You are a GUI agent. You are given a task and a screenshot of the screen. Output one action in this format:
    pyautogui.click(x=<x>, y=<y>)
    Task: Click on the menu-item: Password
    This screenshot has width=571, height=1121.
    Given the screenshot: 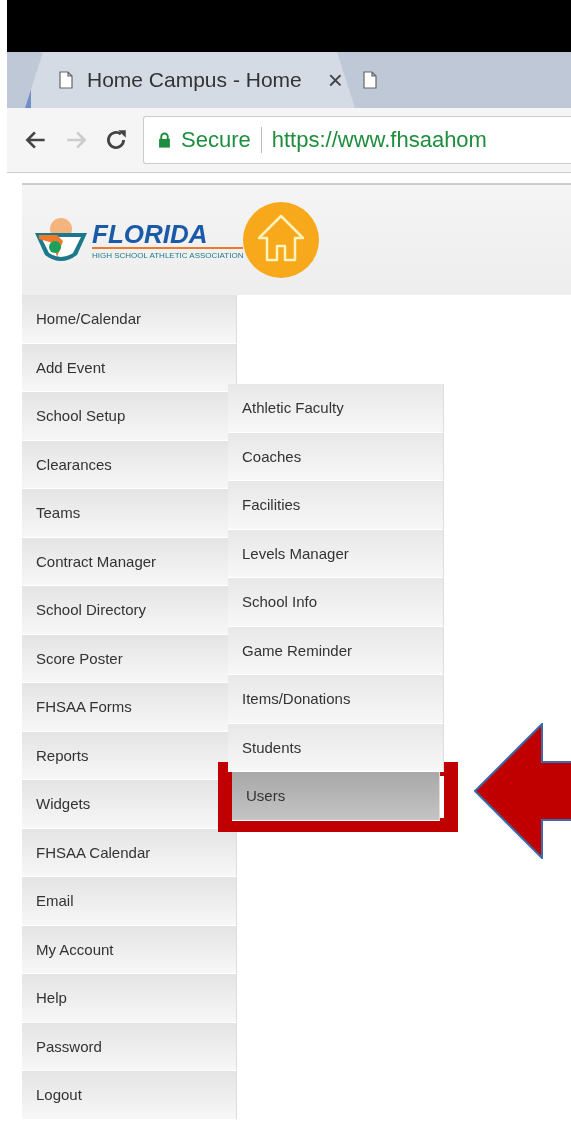 What is the action you would take?
    pyautogui.click(x=129, y=1046)
    